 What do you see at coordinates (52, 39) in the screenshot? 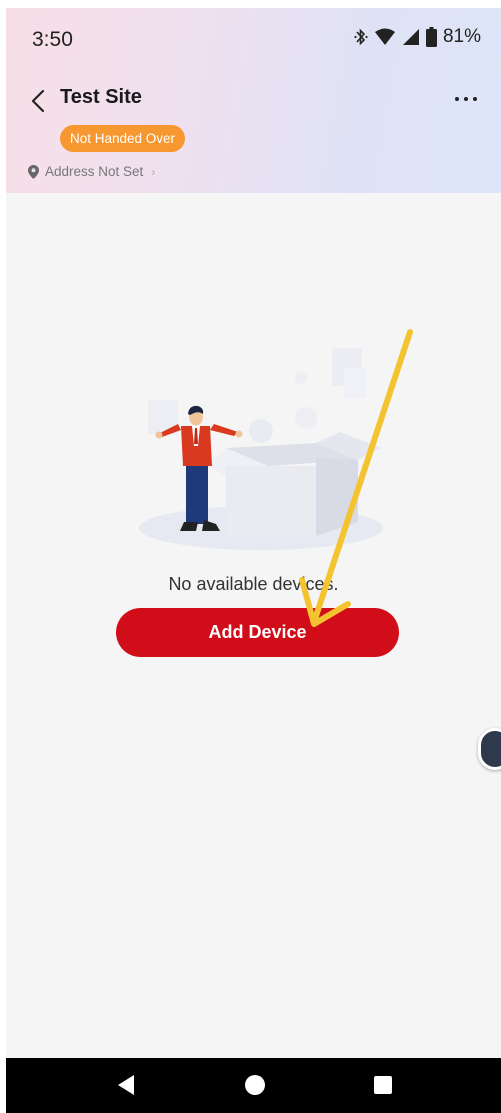
I see `status-time: 3:50` at bounding box center [52, 39].